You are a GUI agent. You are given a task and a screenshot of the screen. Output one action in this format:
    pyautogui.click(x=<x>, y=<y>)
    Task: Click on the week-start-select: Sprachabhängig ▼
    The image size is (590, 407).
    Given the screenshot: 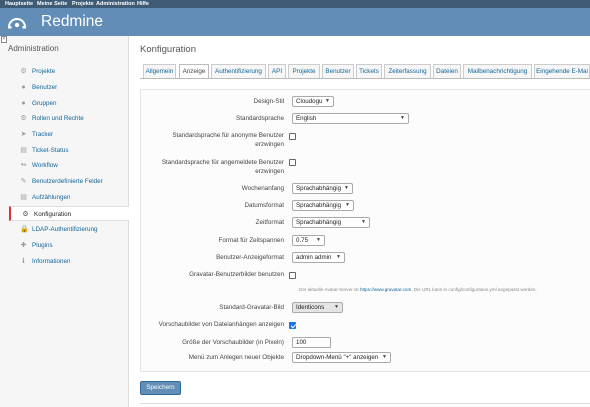 What is the action you would take?
    pyautogui.click(x=322, y=188)
    